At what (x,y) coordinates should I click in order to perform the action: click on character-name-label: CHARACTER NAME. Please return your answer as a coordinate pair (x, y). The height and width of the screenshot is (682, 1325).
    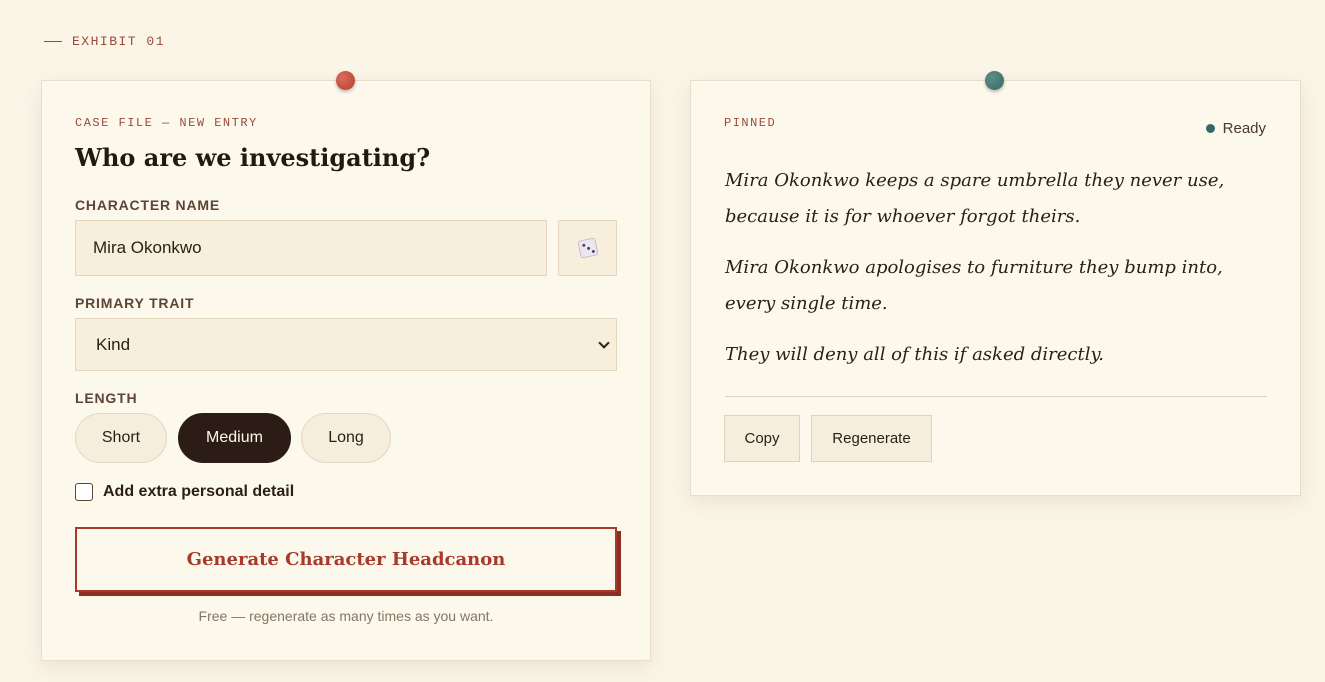
    Looking at the image, I should click on (147, 205).